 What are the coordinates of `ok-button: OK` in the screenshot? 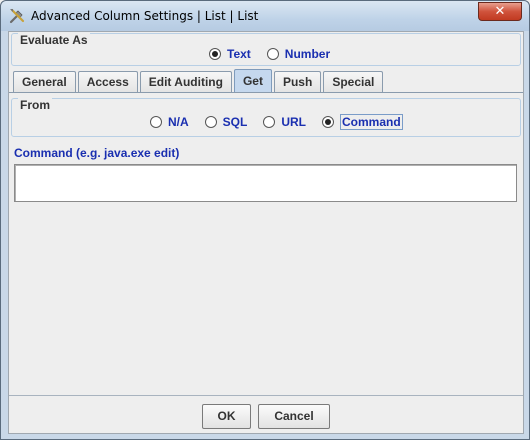 It's located at (226, 416).